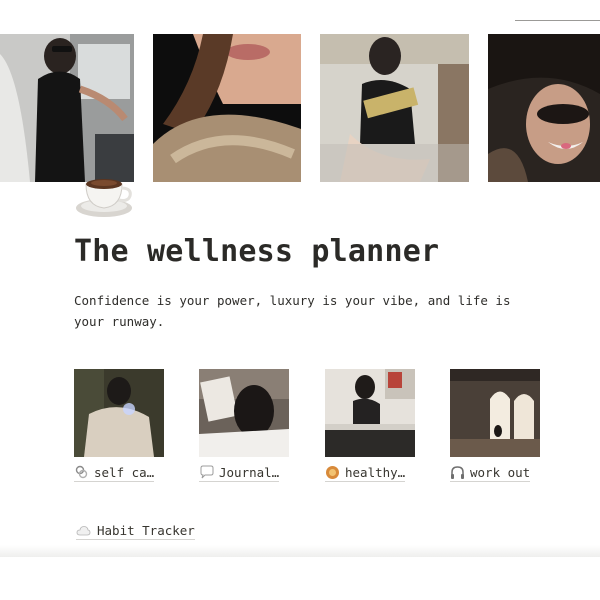 The height and width of the screenshot is (600, 600). Describe the element at coordinates (206, 472) in the screenshot. I see `speech-bubble-icon` at that location.